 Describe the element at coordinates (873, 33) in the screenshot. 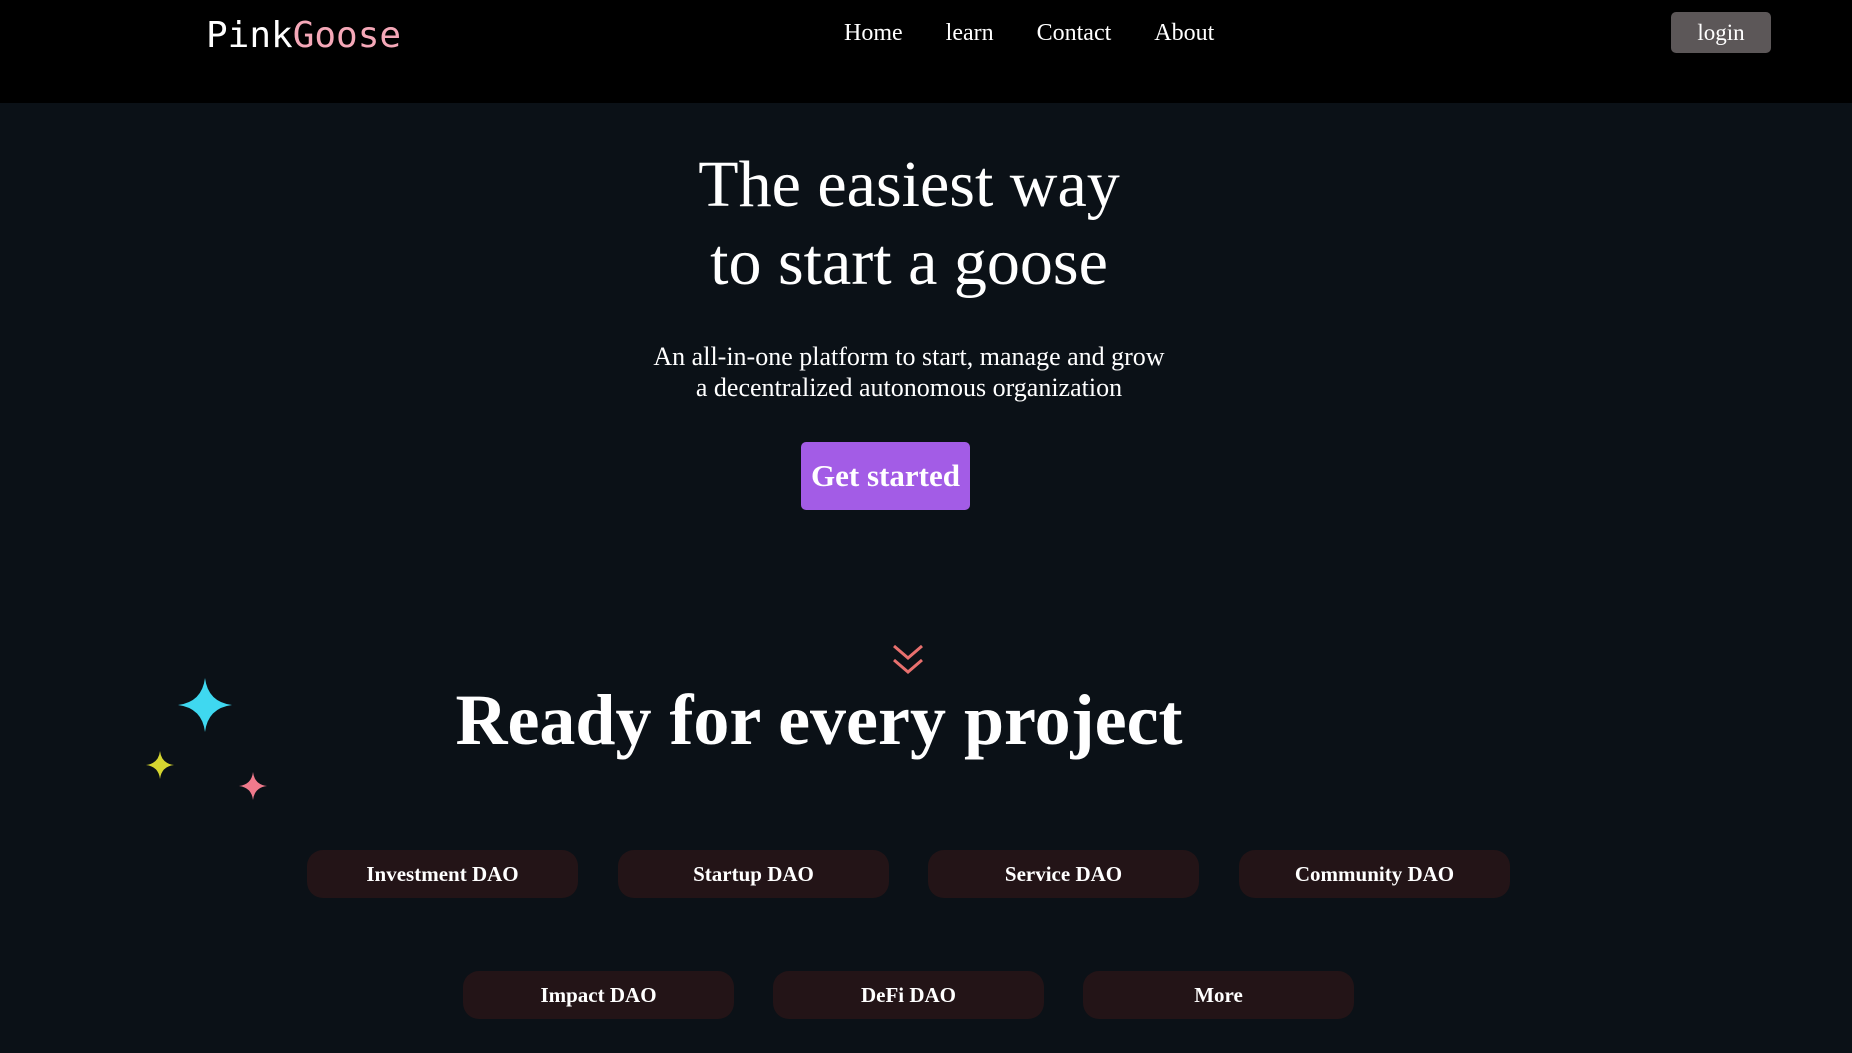

I see `nav-link-home: Home` at that location.